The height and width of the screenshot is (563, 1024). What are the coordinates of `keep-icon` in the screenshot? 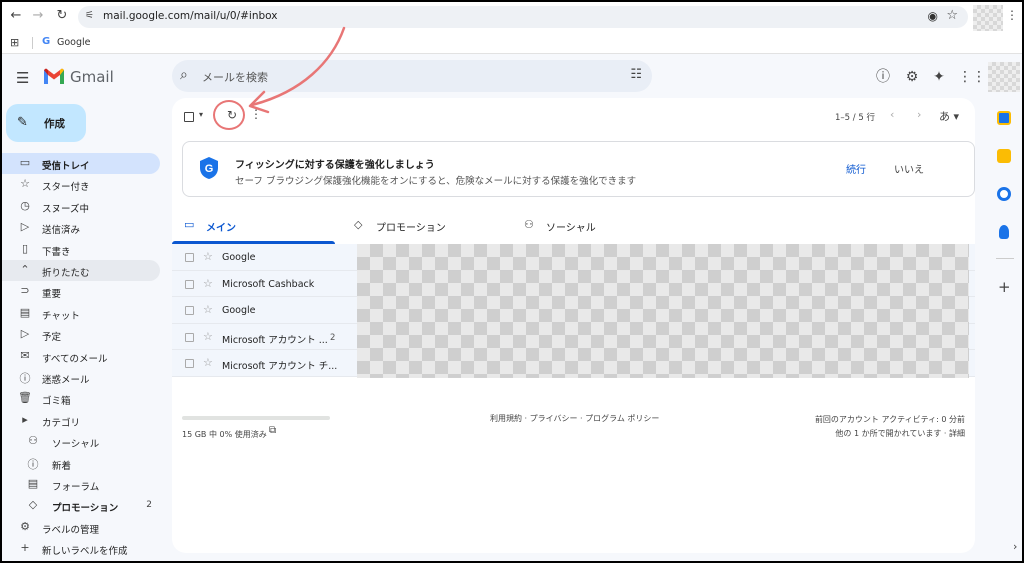 It's located at (1004, 156).